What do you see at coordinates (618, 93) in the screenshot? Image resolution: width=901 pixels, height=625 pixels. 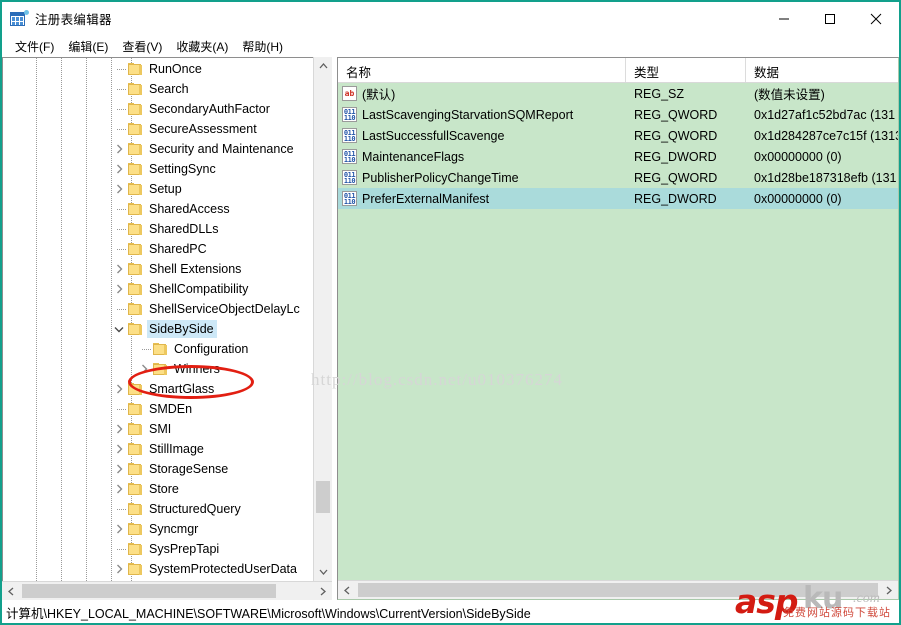 I see `table-row: ab (默认) REG_SZ (数值未设置)` at bounding box center [618, 93].